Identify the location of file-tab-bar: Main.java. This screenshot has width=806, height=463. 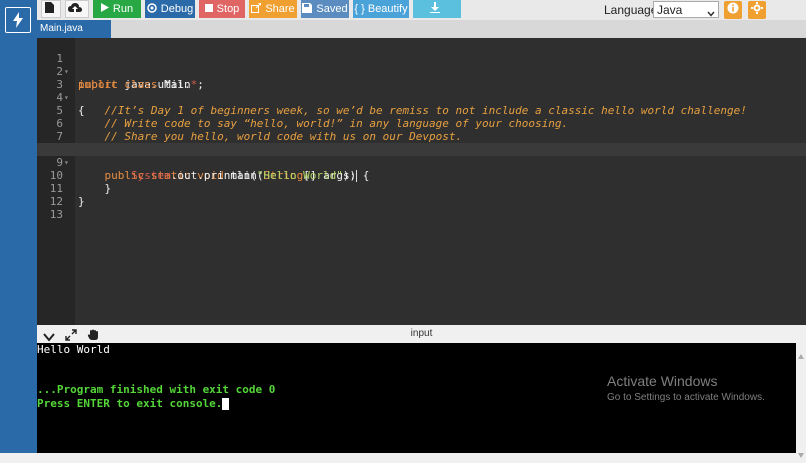
(421, 29).